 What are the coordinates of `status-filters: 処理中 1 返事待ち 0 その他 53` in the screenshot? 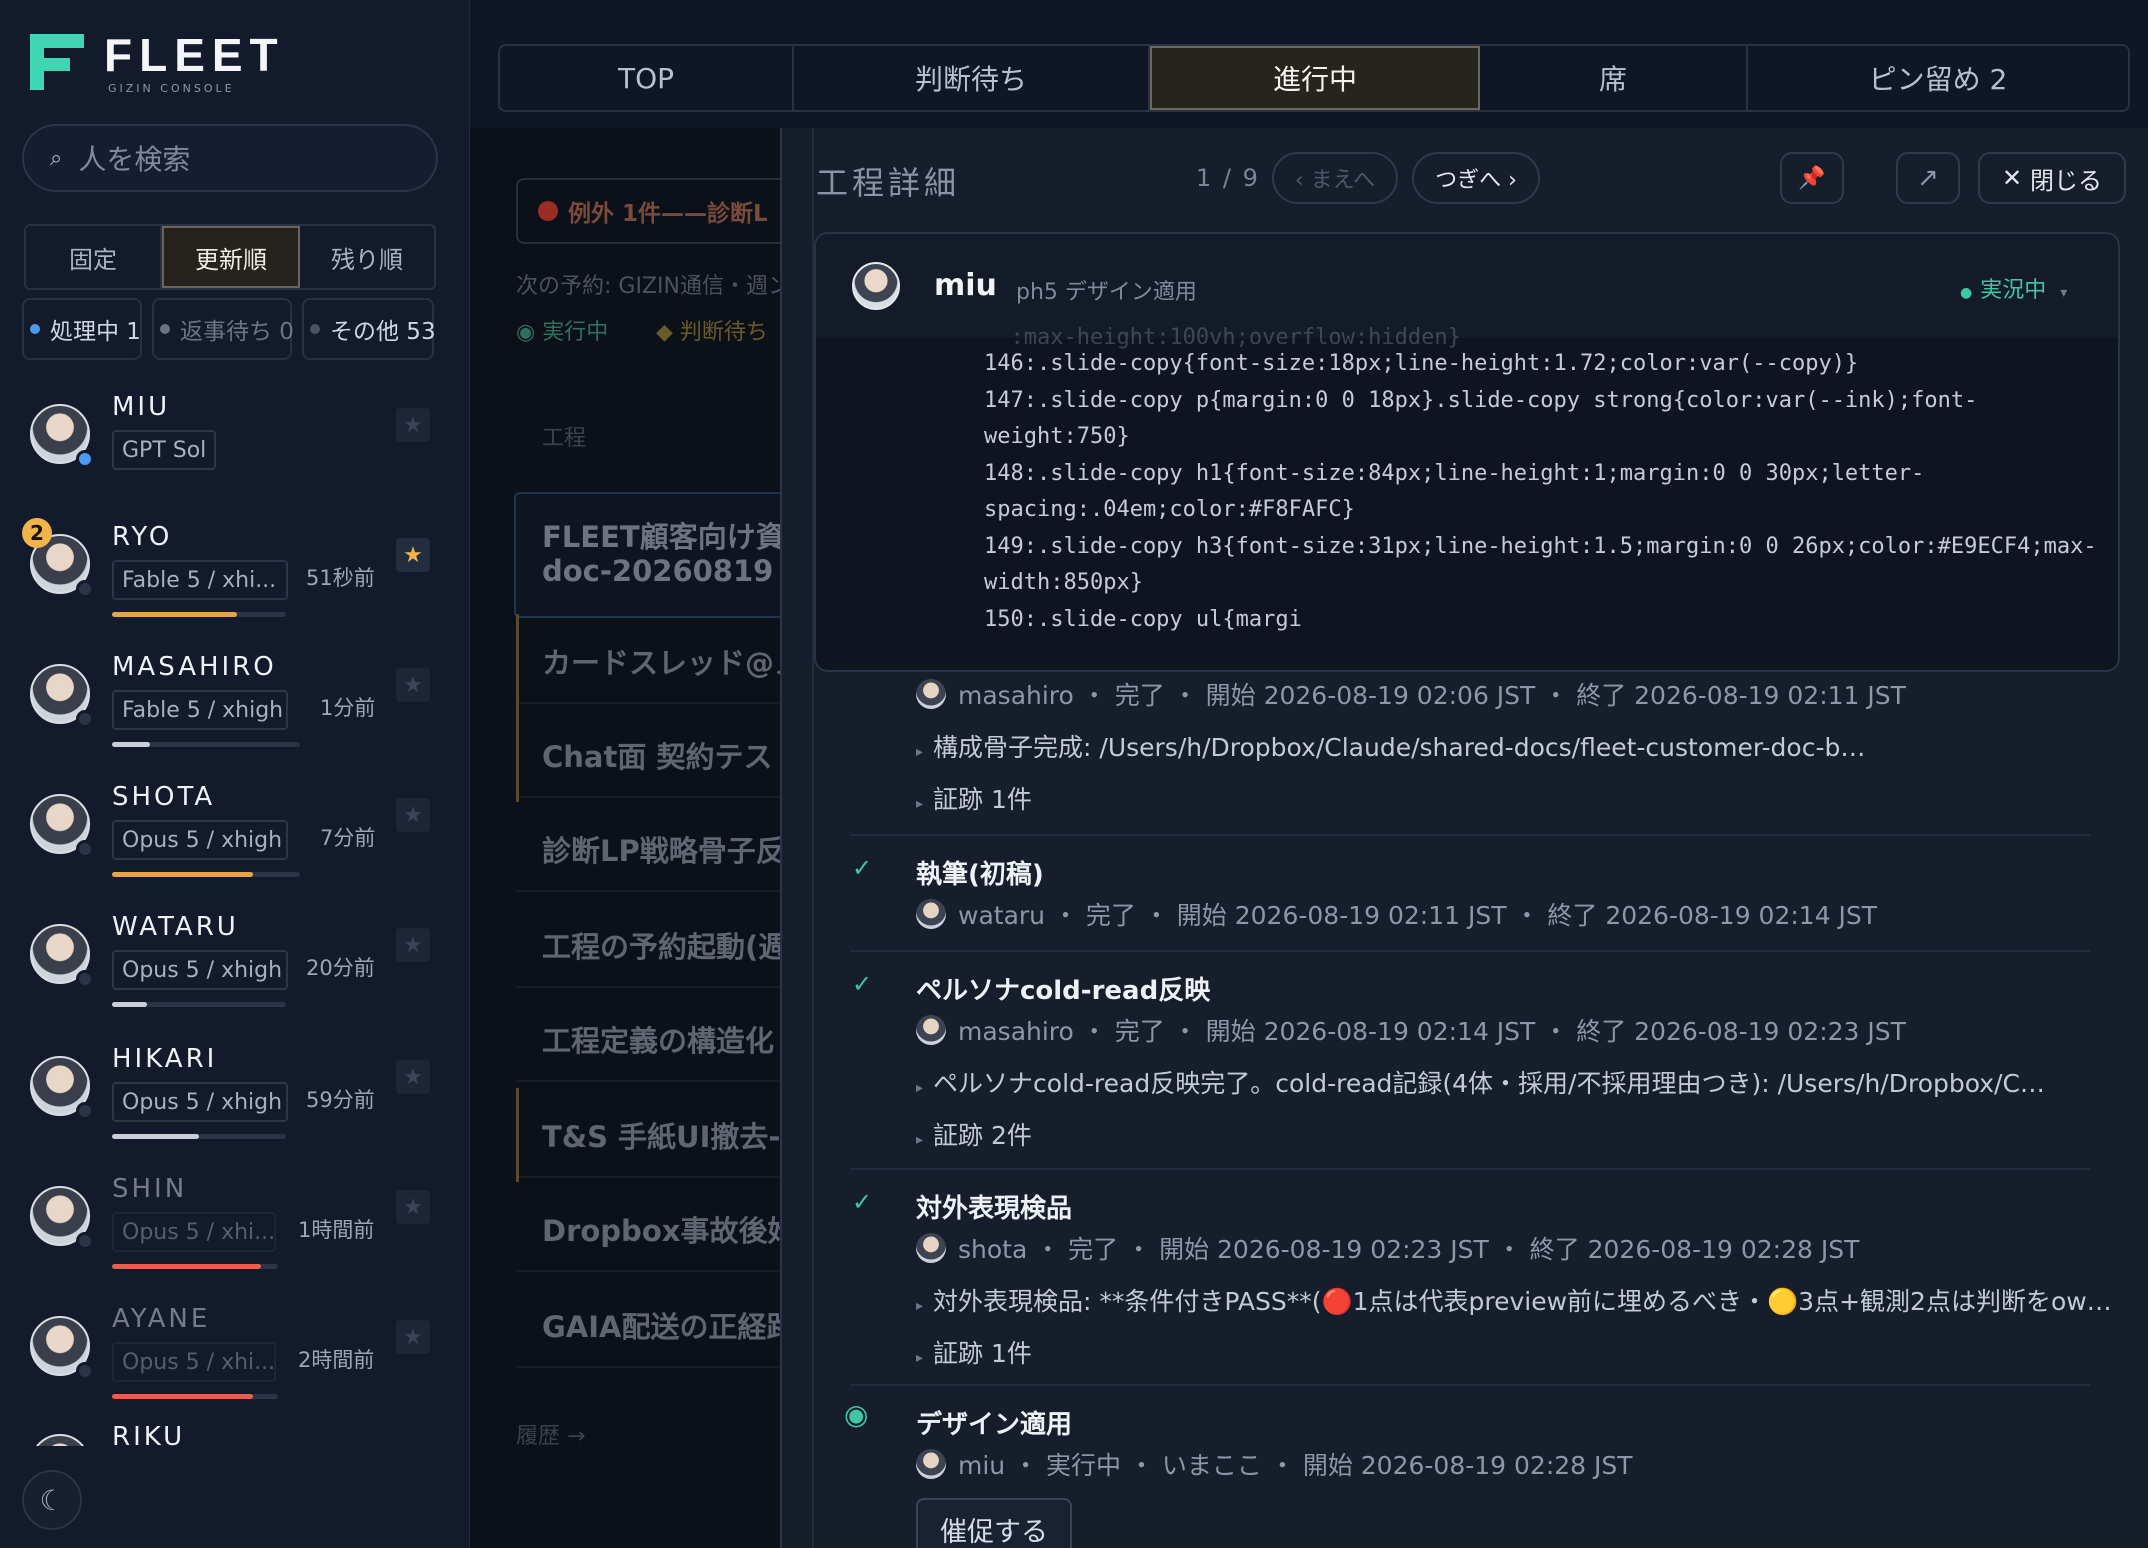 It's located at (231, 329).